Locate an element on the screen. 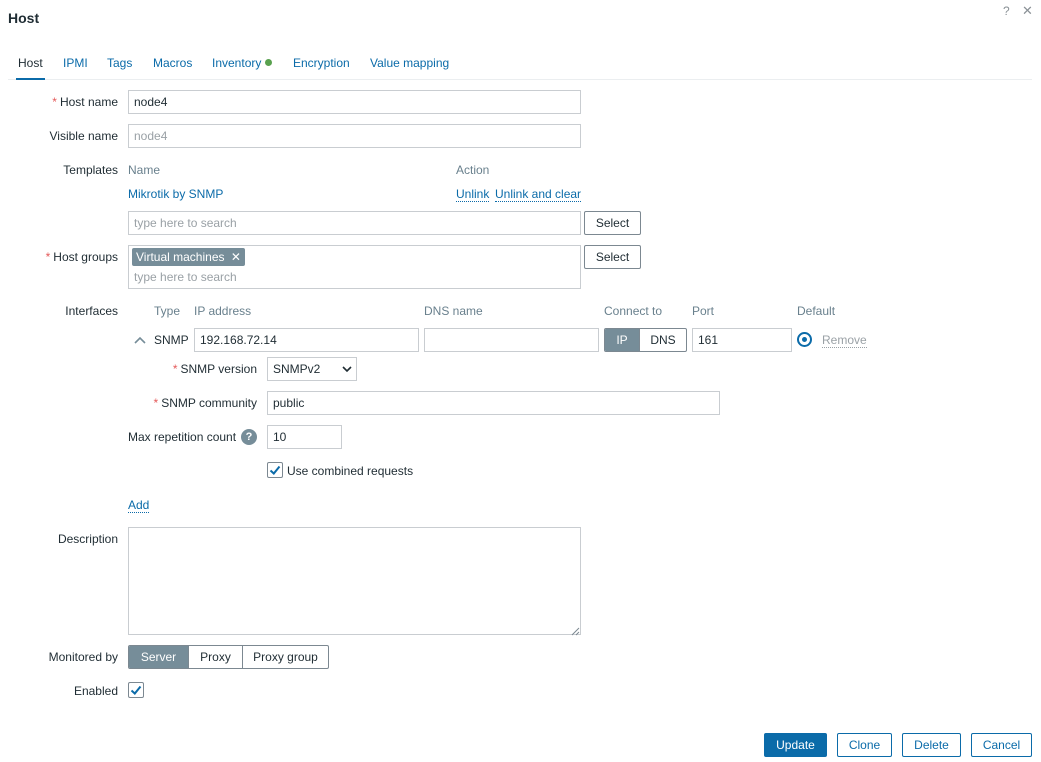 Image resolution: width=1041 pixels, height=762 pixels. monitored-by-label: Monitored by is located at coordinates (83, 657).